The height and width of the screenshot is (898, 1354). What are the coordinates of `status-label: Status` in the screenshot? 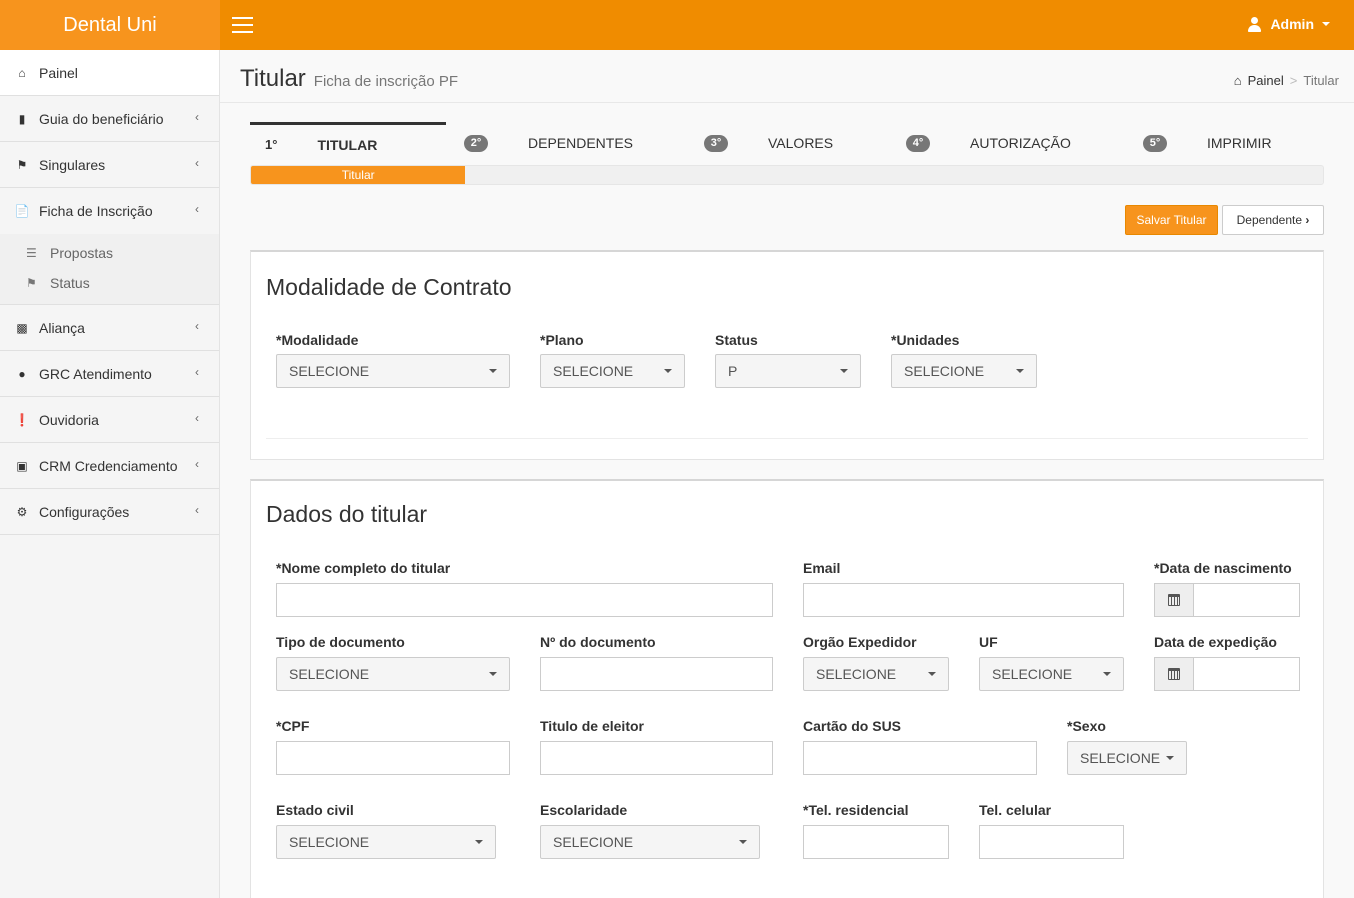 It's located at (736, 340).